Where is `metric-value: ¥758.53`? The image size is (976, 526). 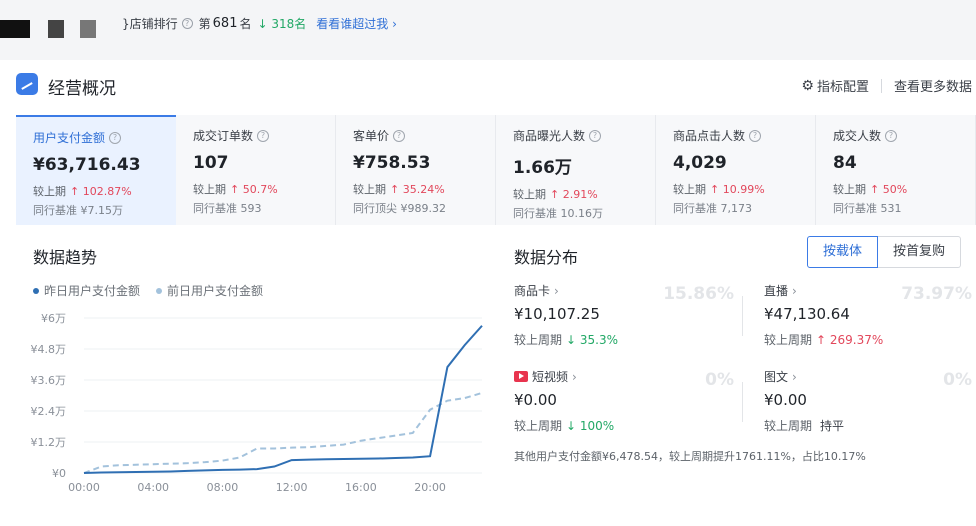
metric-value: ¥758.53 is located at coordinates (391, 163).